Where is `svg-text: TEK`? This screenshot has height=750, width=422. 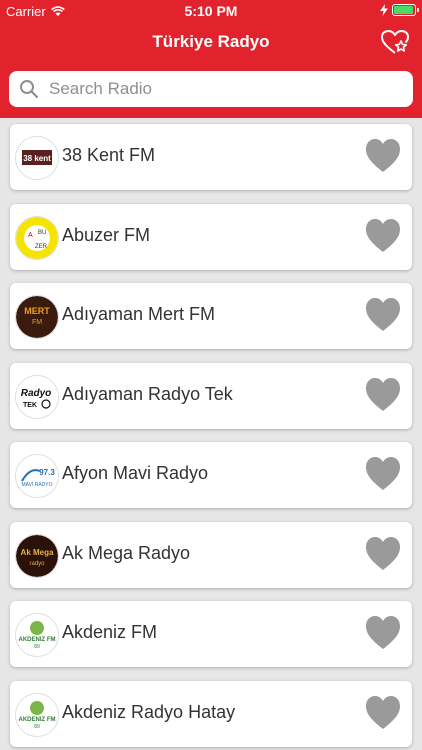
svg-text: TEK is located at coordinates (30, 405).